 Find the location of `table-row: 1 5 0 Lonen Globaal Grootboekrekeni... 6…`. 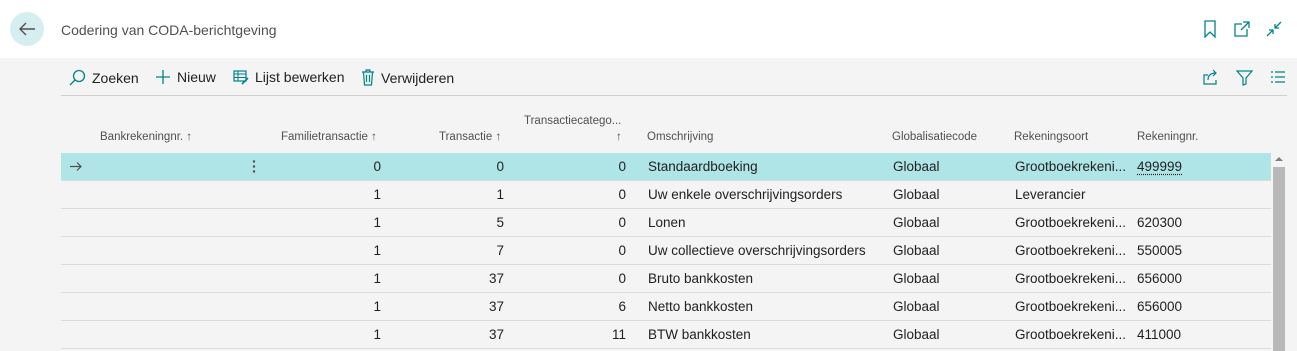

table-row: 1 5 0 Lonen Globaal Grootboekrekeni... 6… is located at coordinates (666, 223).